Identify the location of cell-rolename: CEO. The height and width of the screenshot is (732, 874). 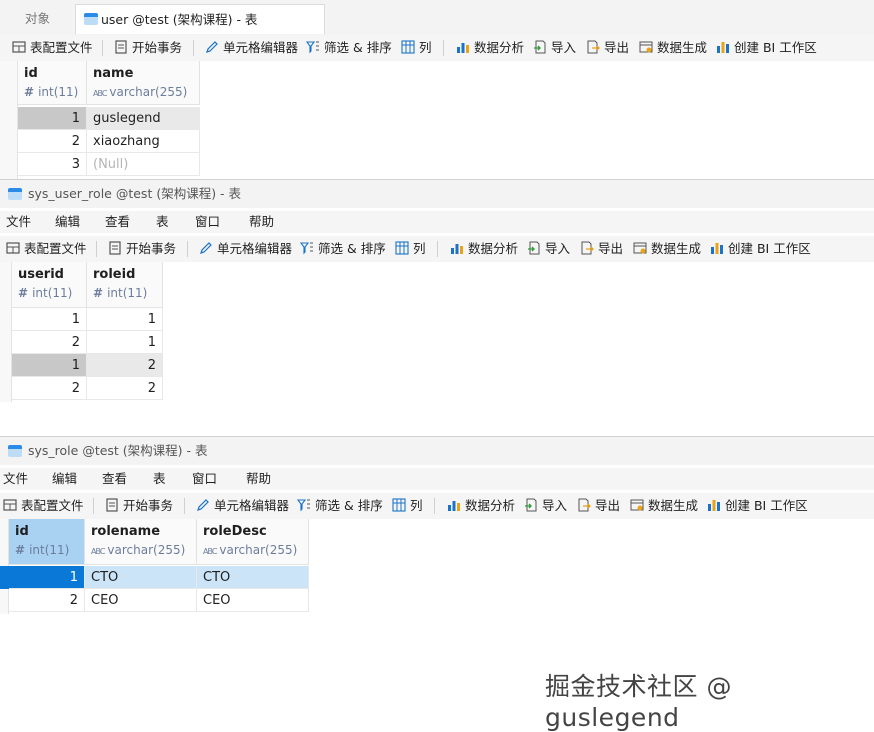
(141, 600).